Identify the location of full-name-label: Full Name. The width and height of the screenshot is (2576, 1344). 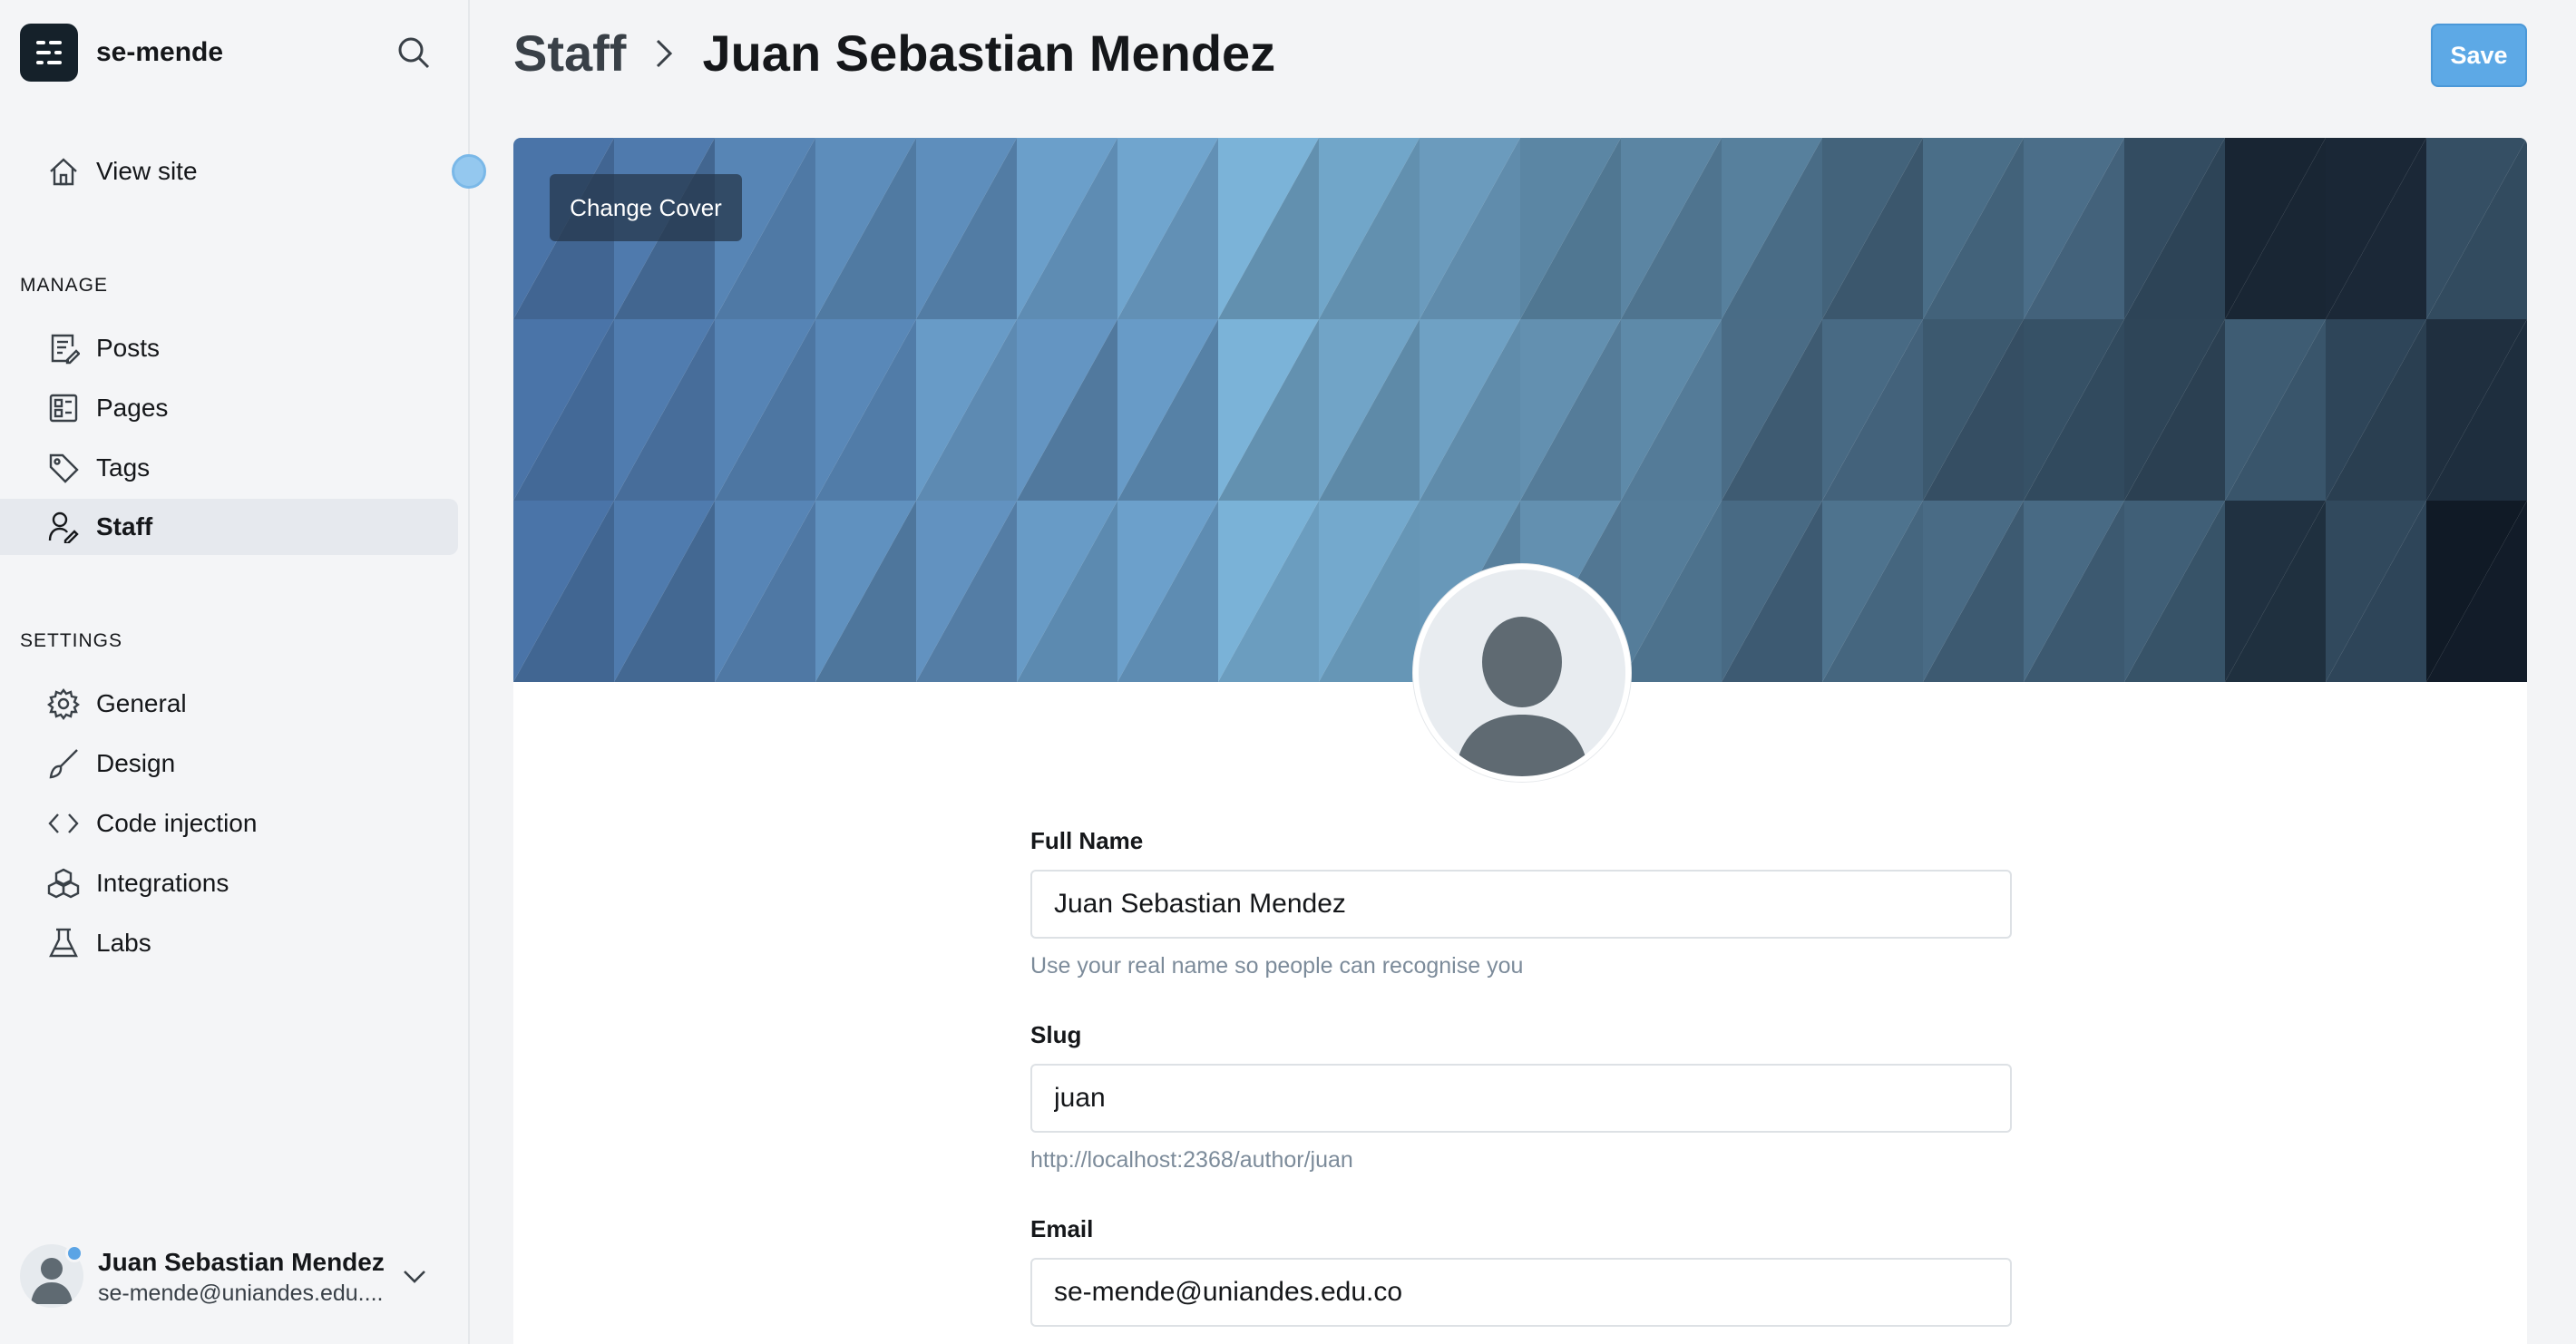
(1087, 840).